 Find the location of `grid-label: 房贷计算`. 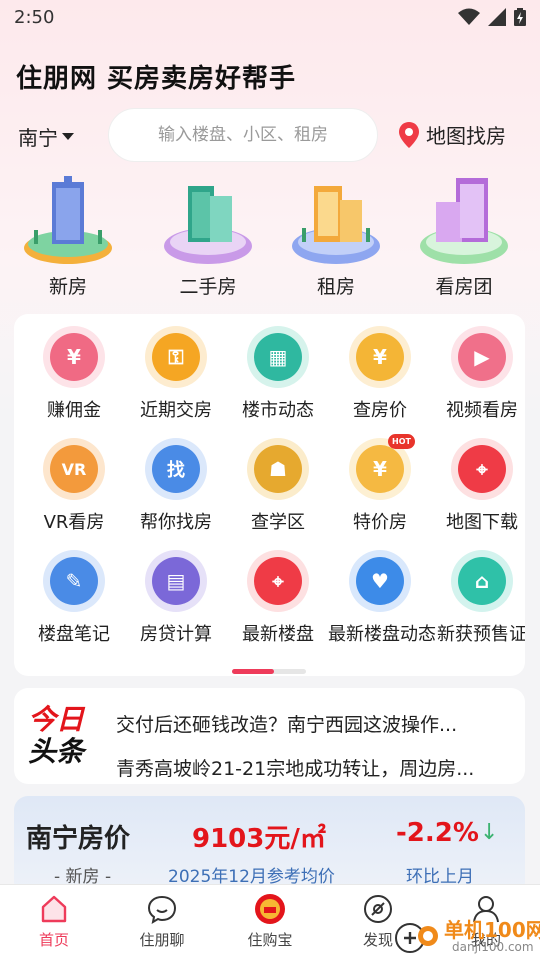

grid-label: 房贷计算 is located at coordinates (176, 634).